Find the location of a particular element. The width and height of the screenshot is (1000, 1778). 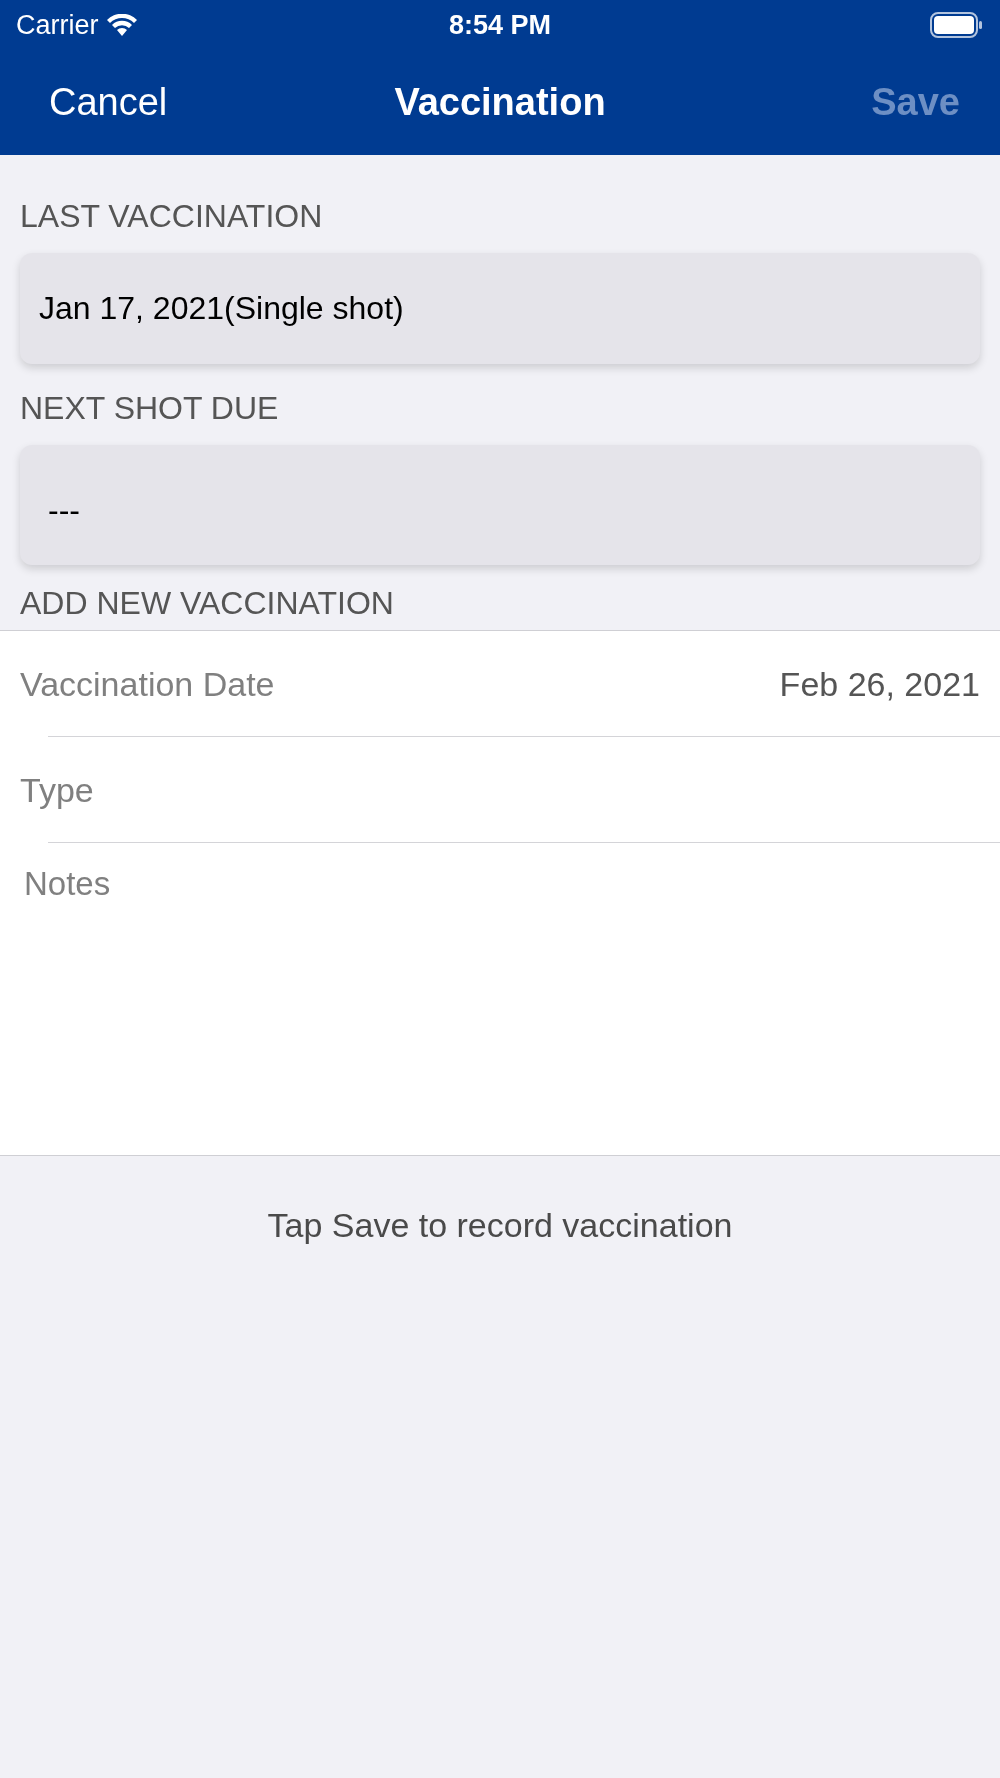

battery-icon is located at coordinates (957, 25).